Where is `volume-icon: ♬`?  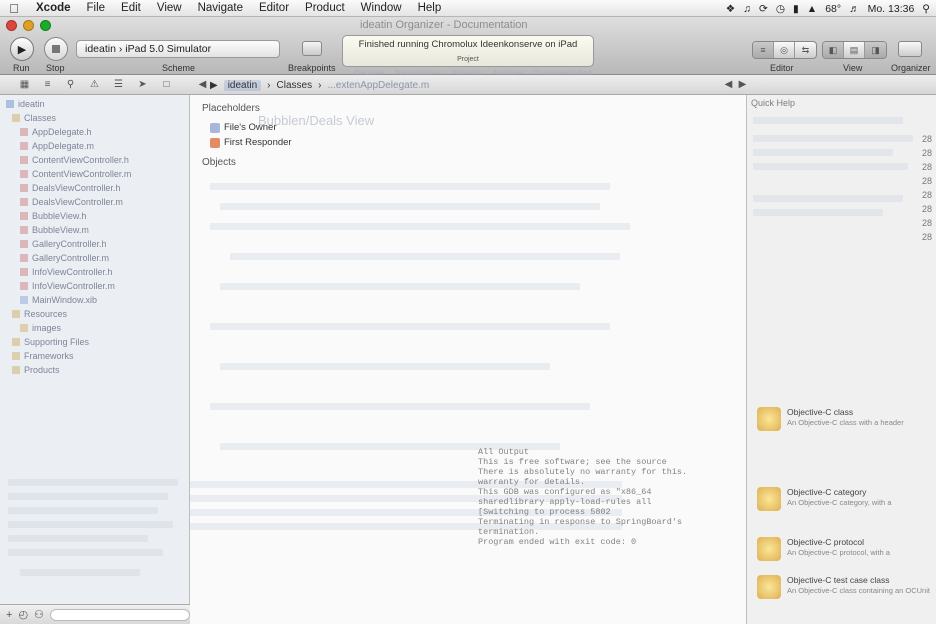
volume-icon: ♬ is located at coordinates (854, 9).